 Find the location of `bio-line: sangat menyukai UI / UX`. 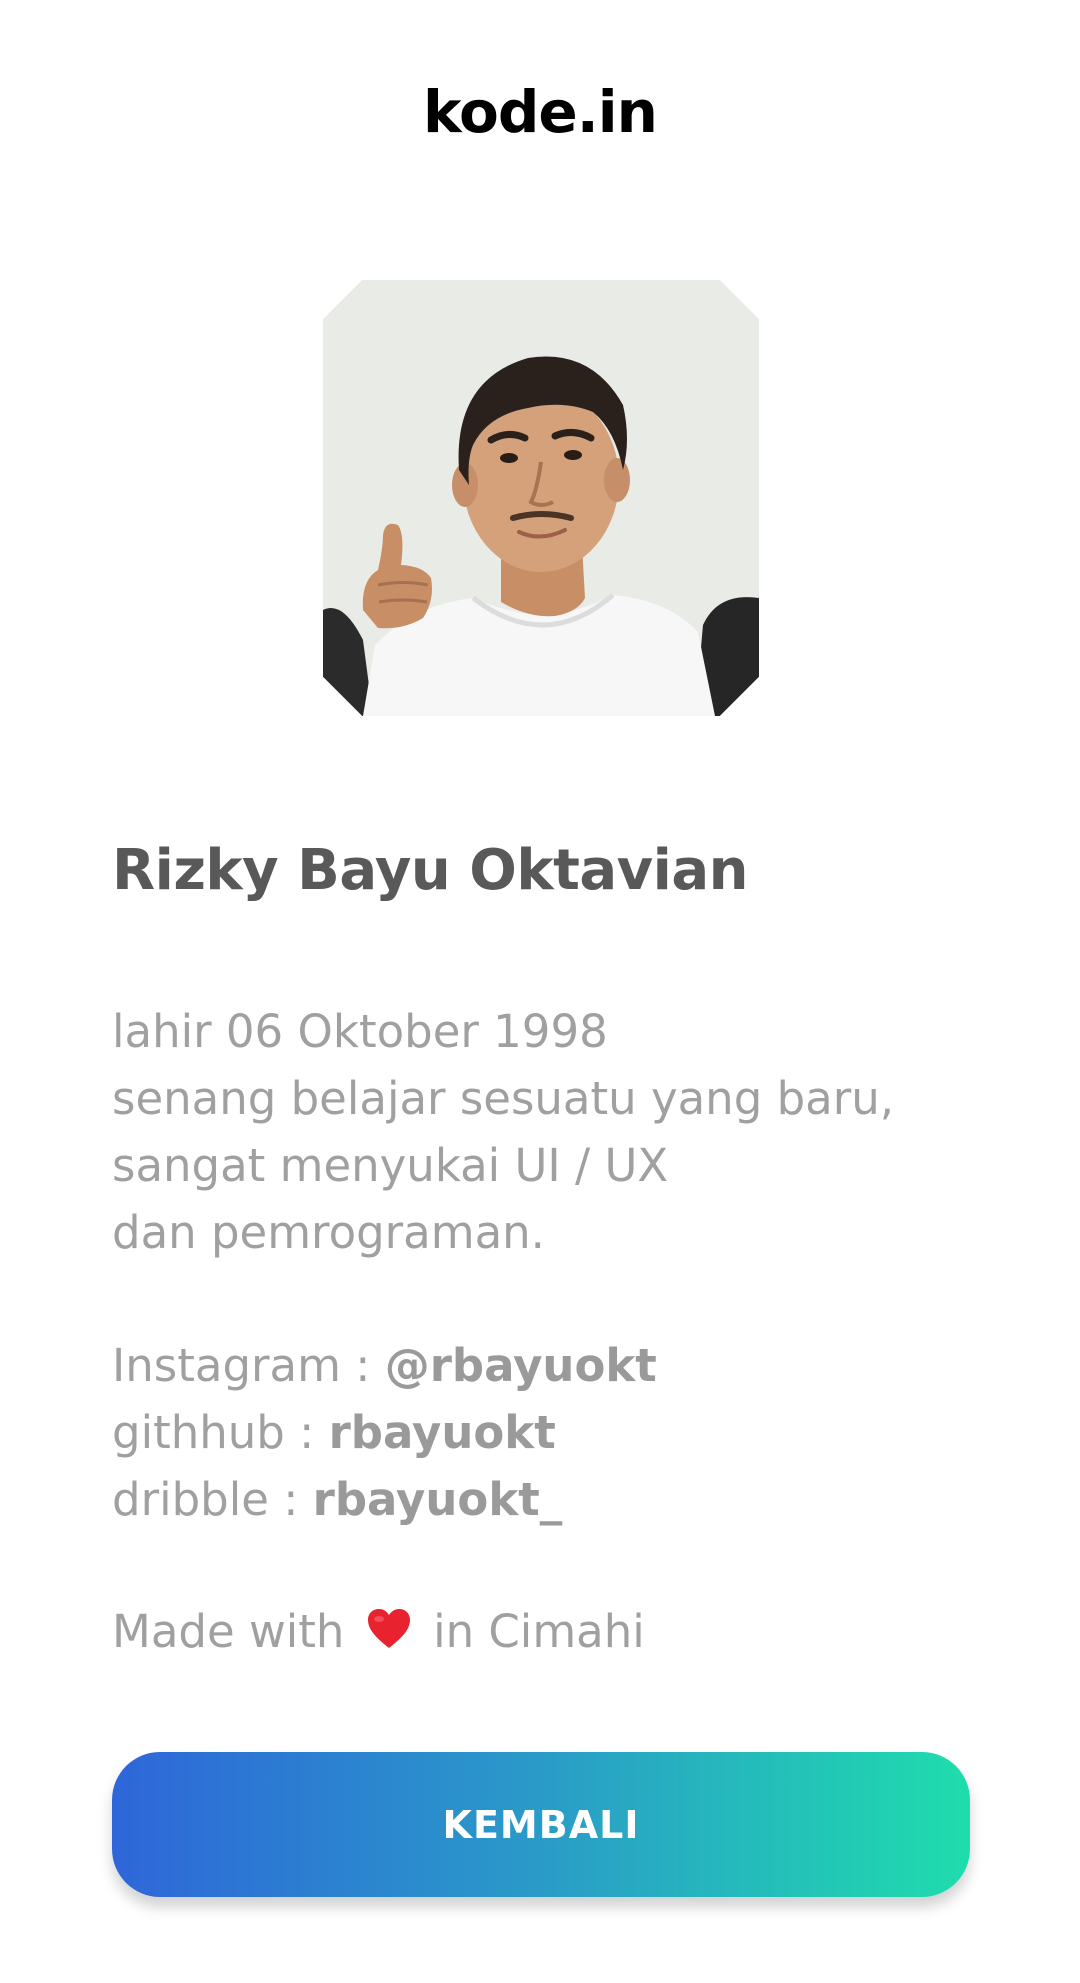

bio-line: sangat menyukai UI / UX is located at coordinates (390, 1165).